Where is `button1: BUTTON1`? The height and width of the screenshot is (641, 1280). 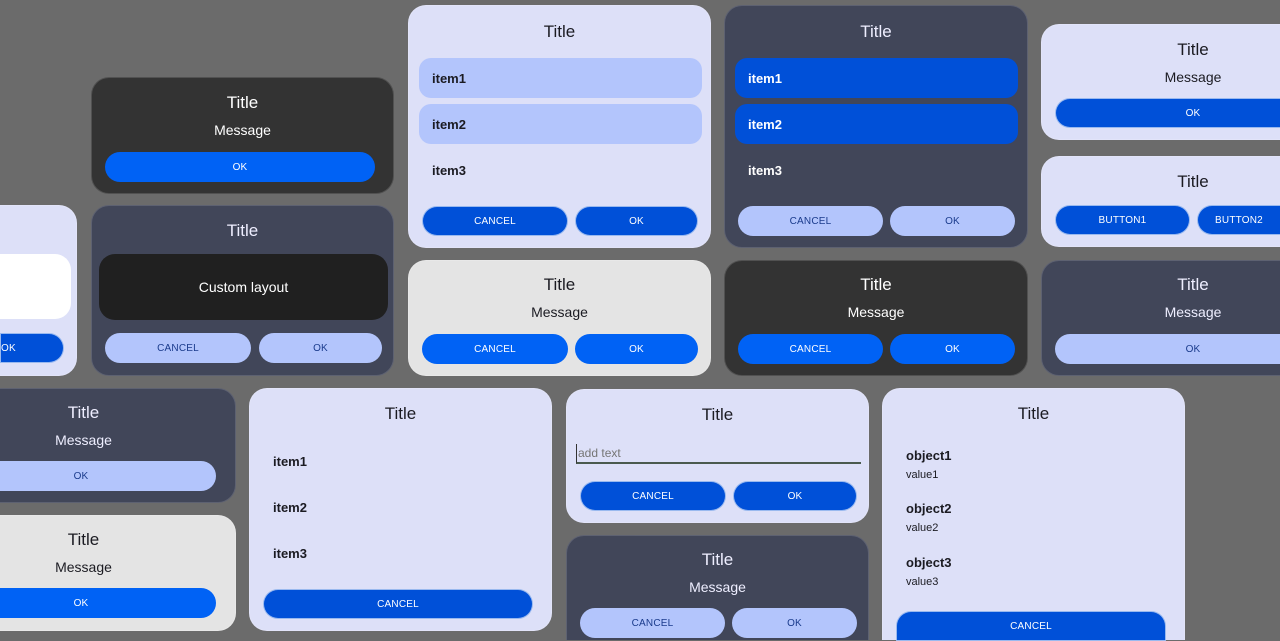
button1: BUTTON1 is located at coordinates (1122, 220).